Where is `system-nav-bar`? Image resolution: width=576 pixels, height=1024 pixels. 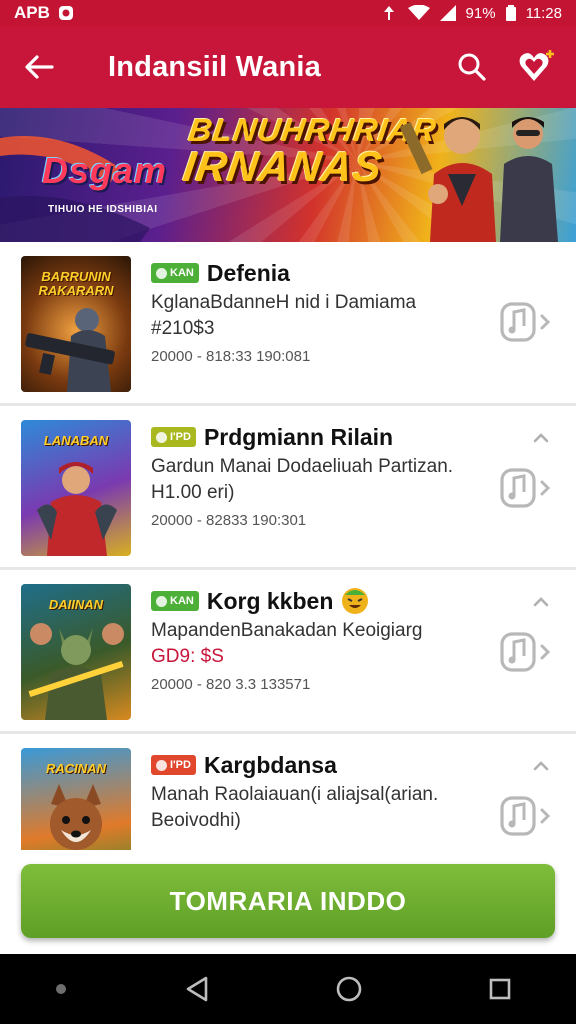
system-nav-bar is located at coordinates (288, 989).